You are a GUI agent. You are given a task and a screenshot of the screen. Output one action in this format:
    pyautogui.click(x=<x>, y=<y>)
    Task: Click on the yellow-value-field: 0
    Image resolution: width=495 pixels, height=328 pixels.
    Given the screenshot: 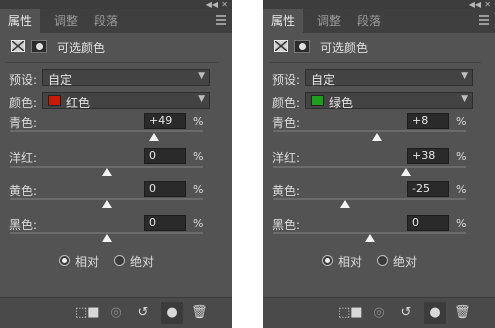 What is the action you would take?
    pyautogui.click(x=165, y=189)
    